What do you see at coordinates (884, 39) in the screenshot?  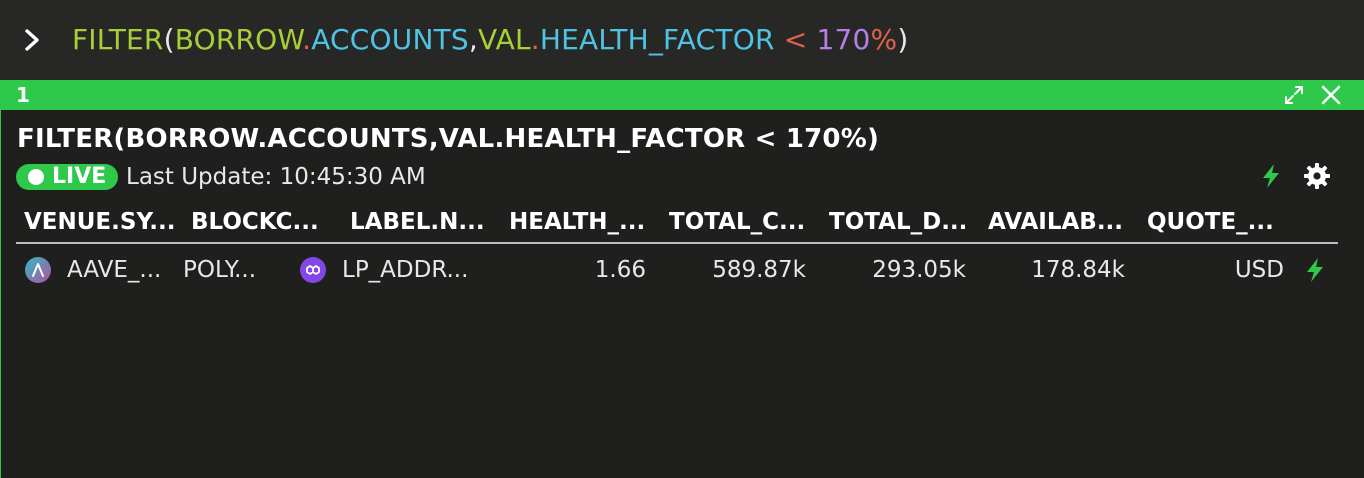 I see `cmd-token-percent: %` at bounding box center [884, 39].